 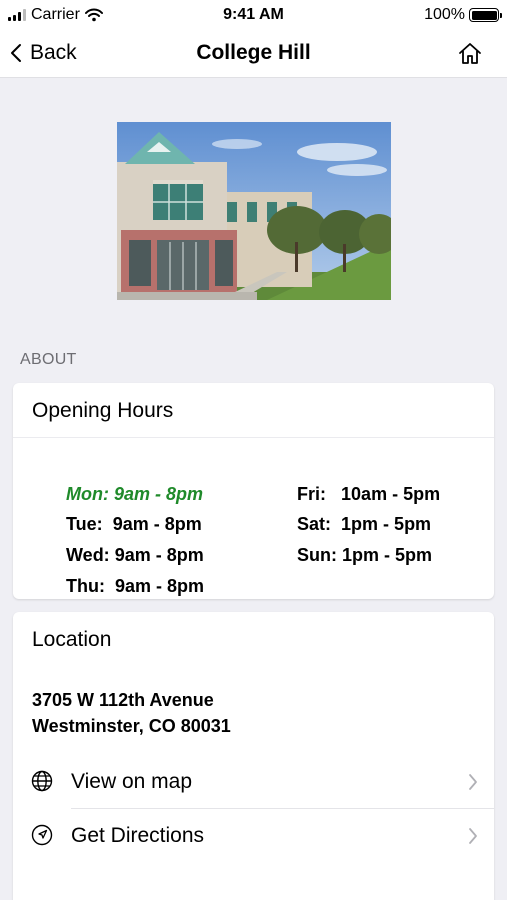 I want to click on hours-row-thu: Thu: 9am - 8pm, so click(x=120, y=586).